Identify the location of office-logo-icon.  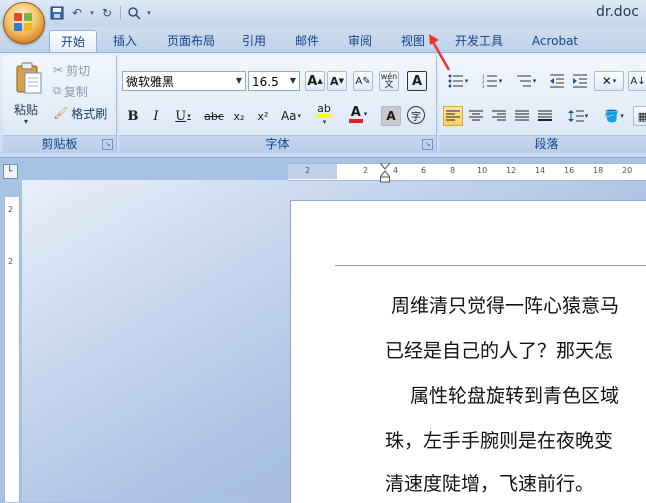
(24, 23).